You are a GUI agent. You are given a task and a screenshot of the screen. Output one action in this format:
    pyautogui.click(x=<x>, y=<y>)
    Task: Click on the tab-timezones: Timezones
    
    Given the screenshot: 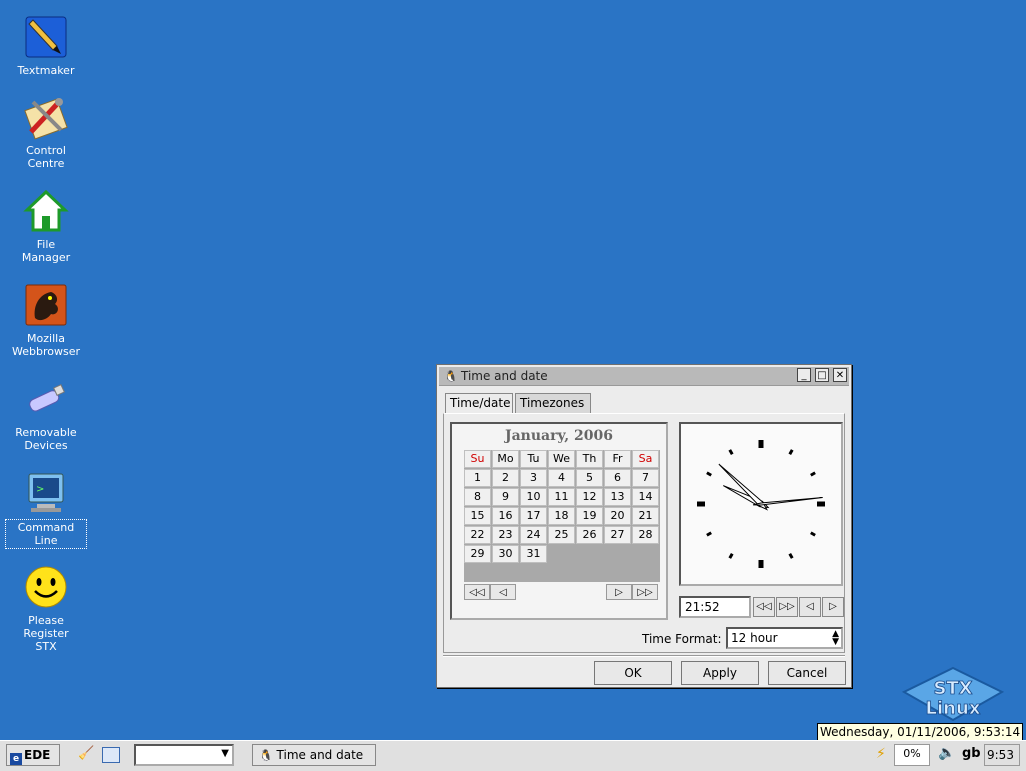 What is the action you would take?
    pyautogui.click(x=553, y=403)
    